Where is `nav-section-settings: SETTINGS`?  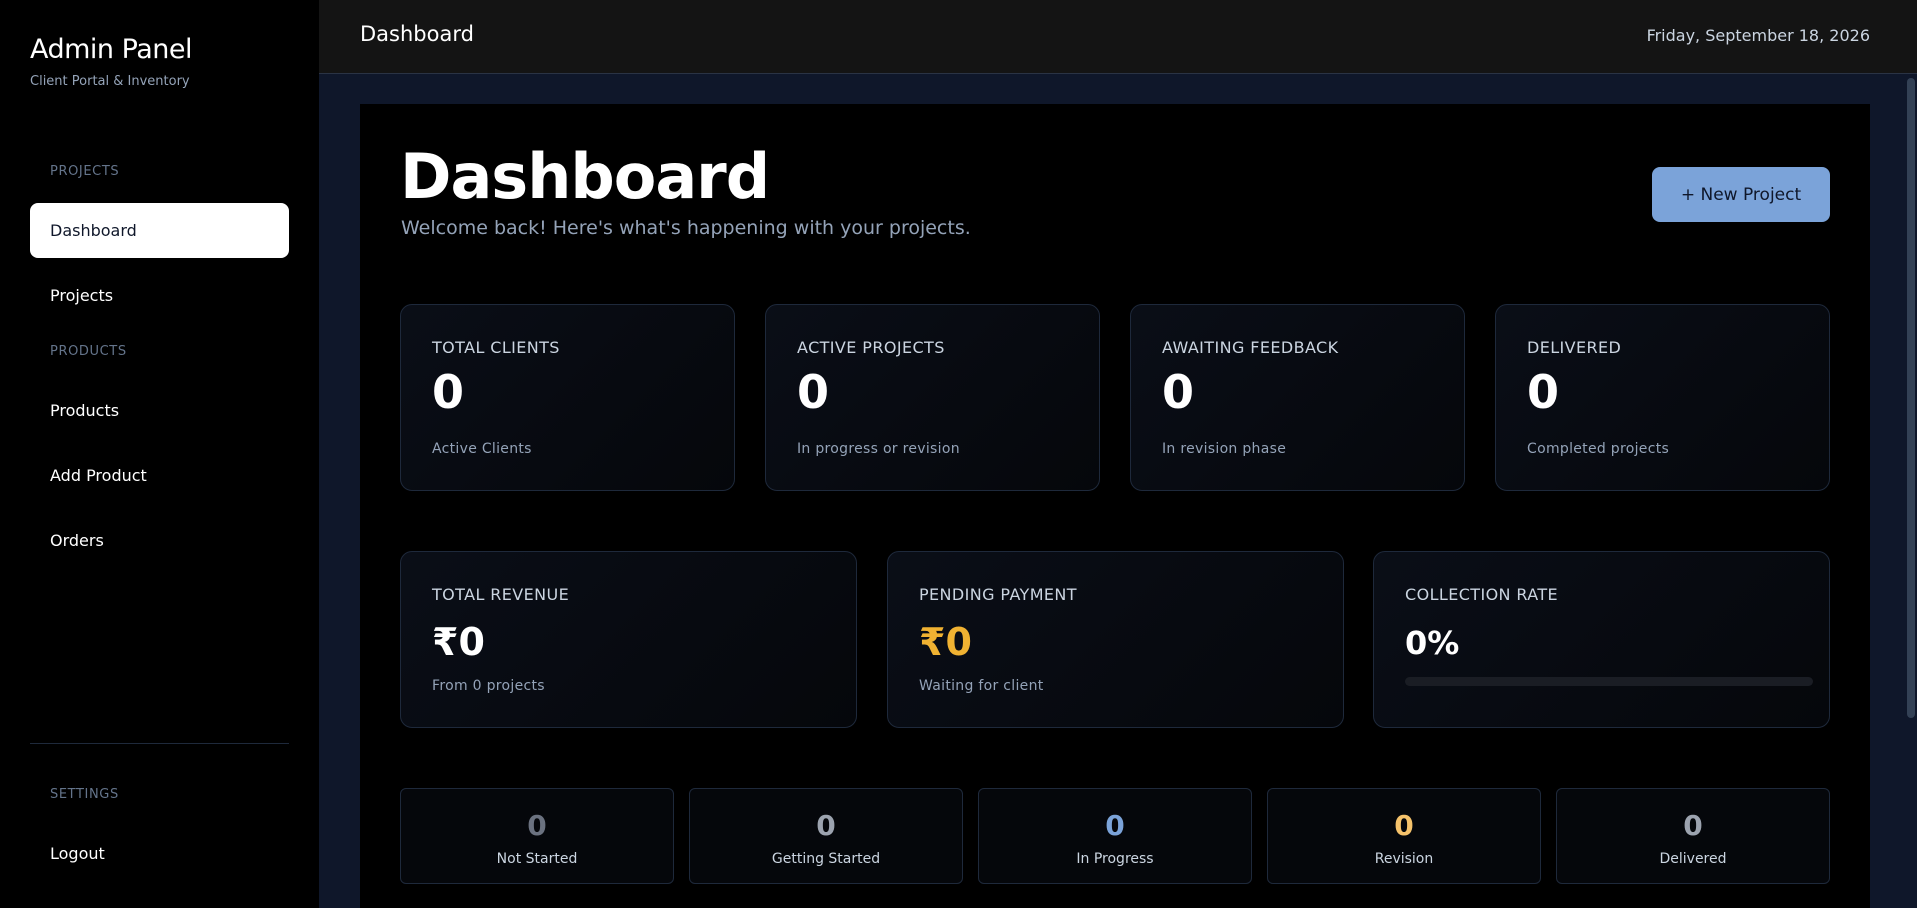 nav-section-settings: SETTINGS is located at coordinates (84, 794).